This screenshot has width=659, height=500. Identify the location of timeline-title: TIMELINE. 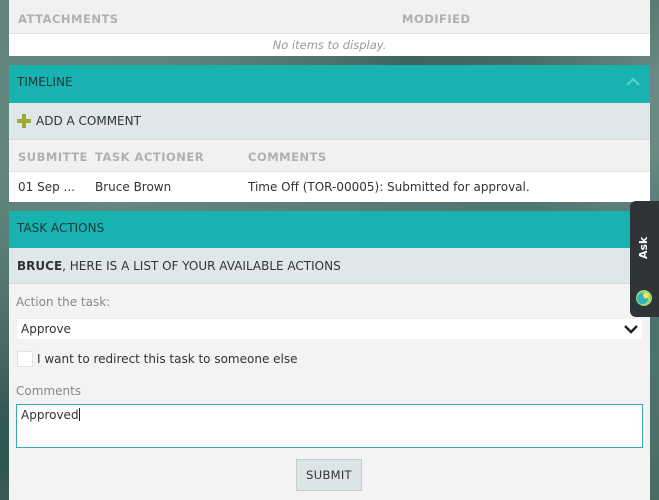
(45, 82).